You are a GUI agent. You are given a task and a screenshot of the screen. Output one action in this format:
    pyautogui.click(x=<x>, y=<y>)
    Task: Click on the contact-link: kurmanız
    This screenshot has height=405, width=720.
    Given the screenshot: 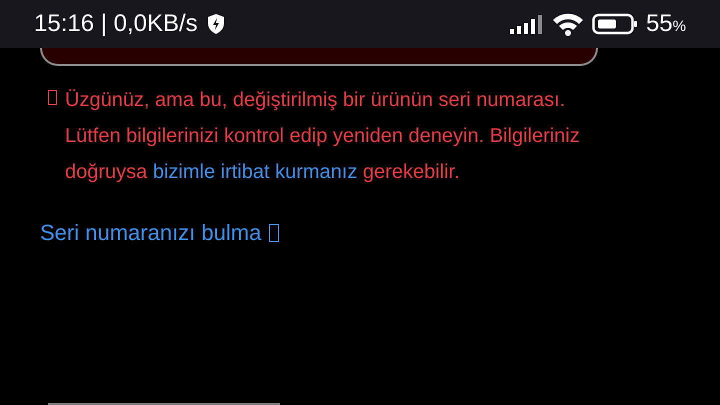 What is the action you would take?
    pyautogui.click(x=316, y=172)
    